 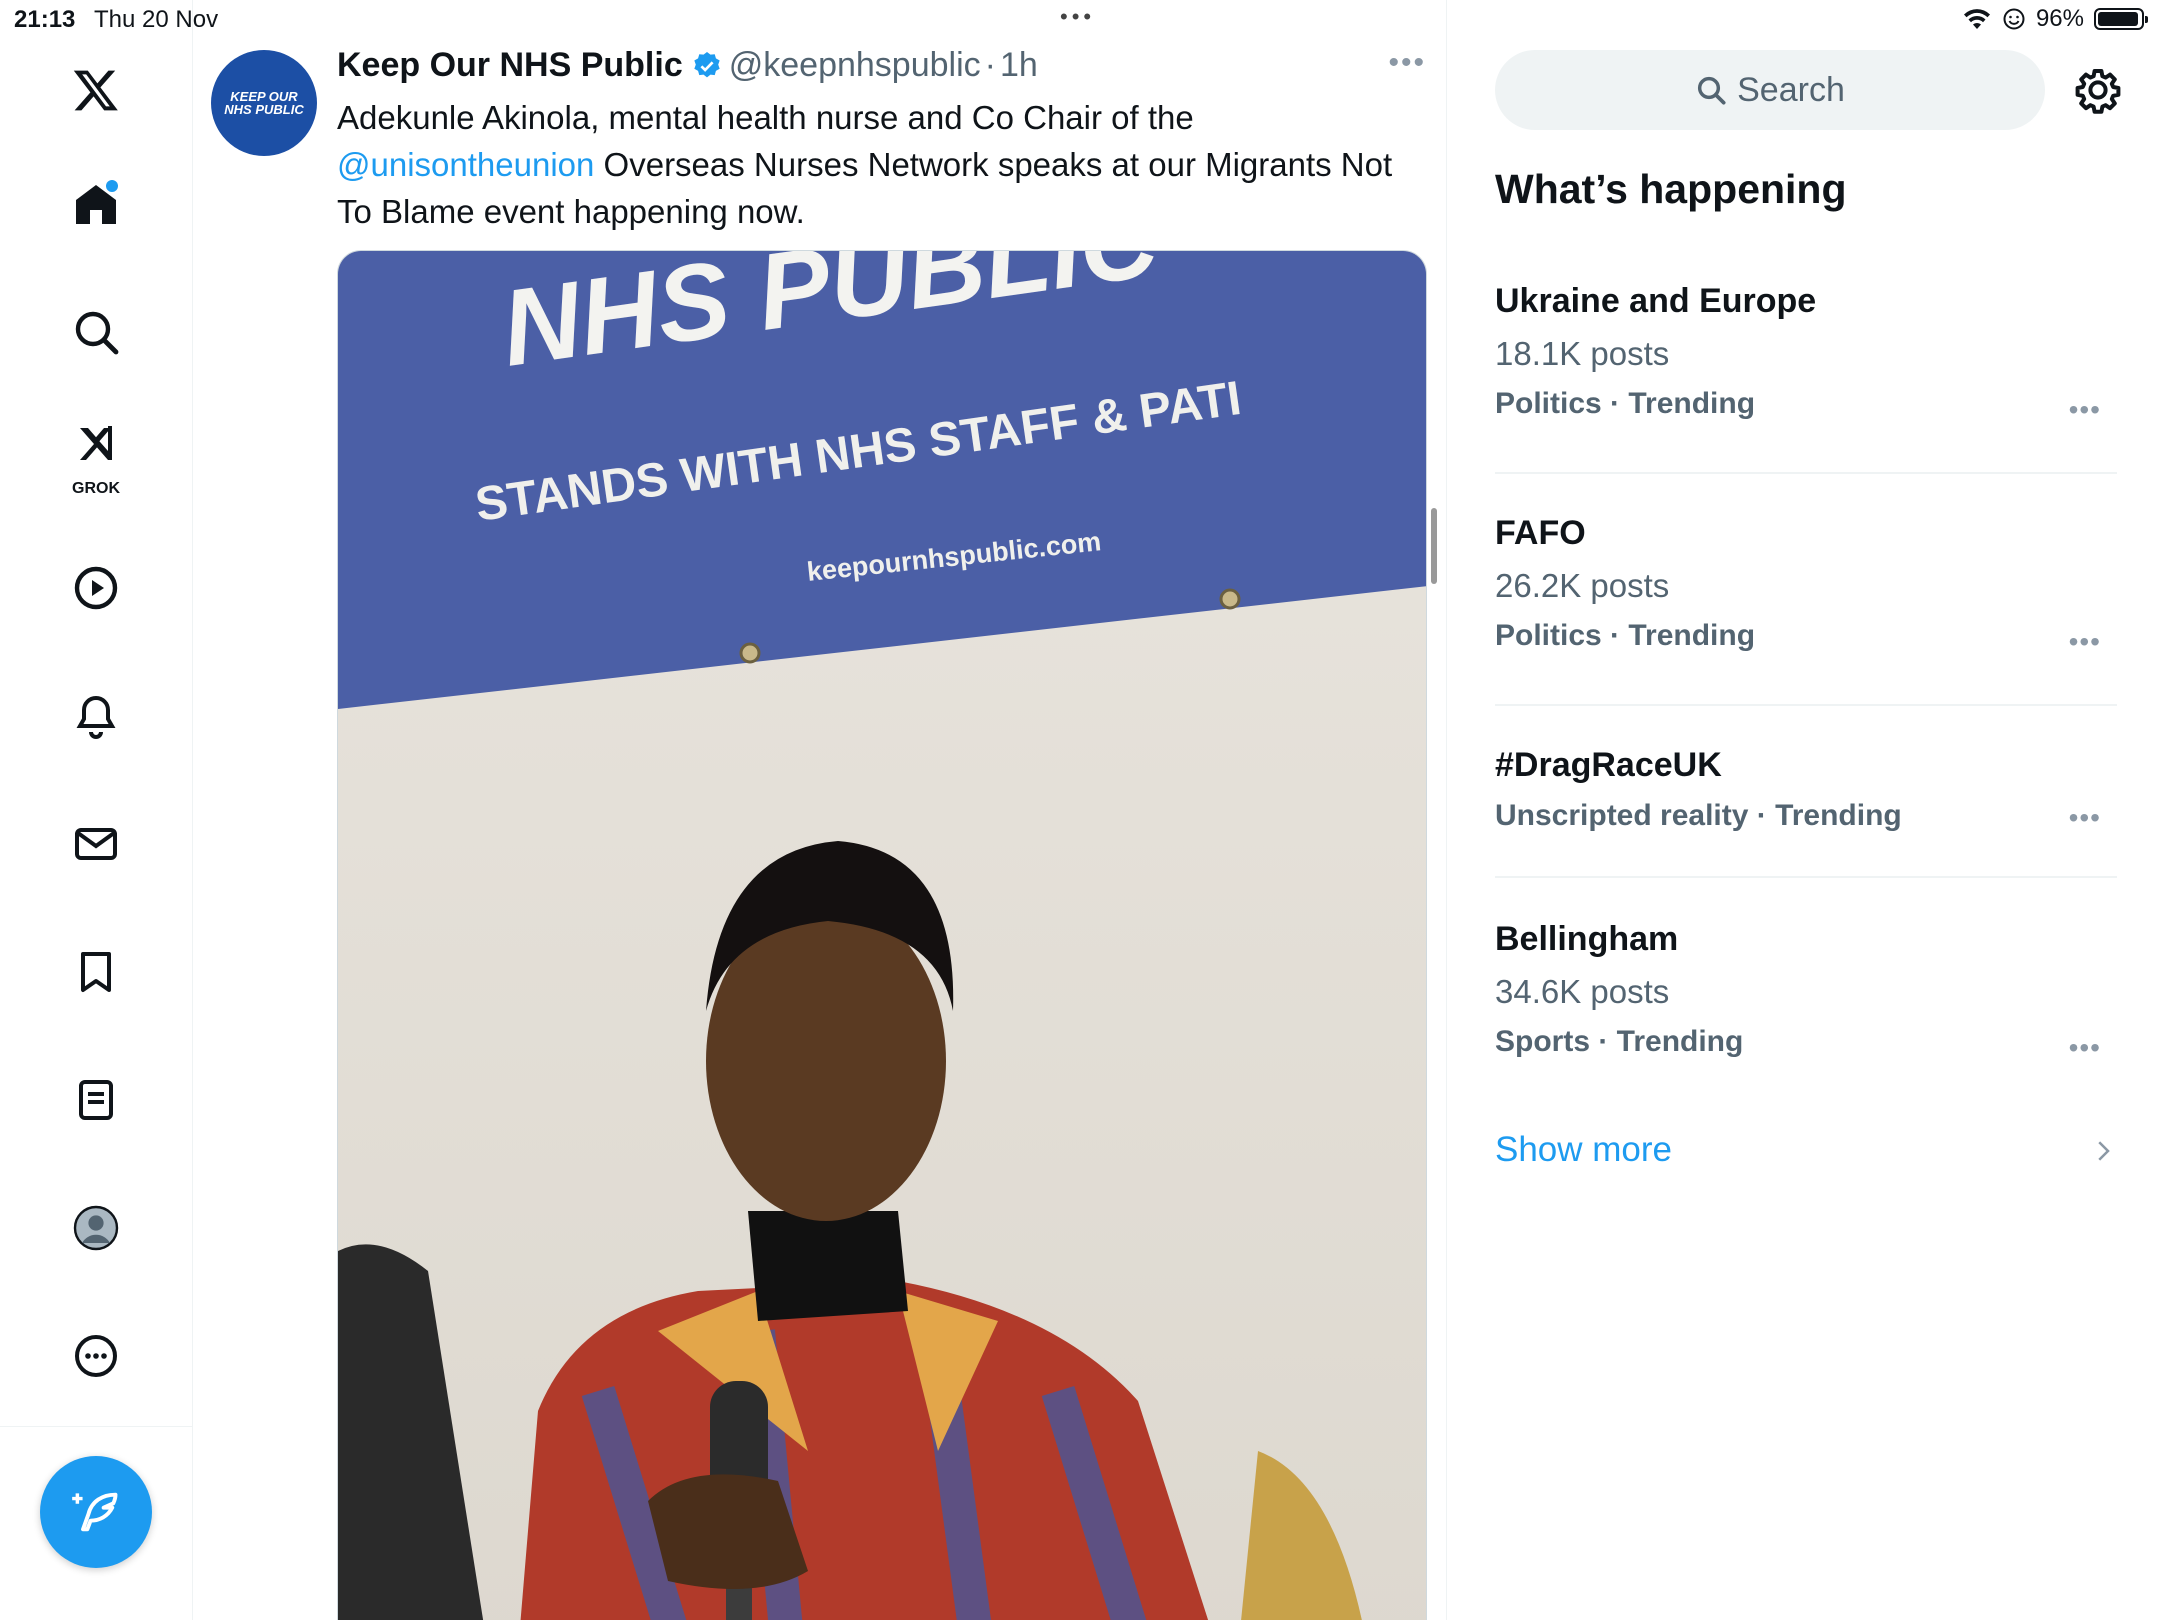 What do you see at coordinates (1712, 90) in the screenshot?
I see `search-field-icon` at bounding box center [1712, 90].